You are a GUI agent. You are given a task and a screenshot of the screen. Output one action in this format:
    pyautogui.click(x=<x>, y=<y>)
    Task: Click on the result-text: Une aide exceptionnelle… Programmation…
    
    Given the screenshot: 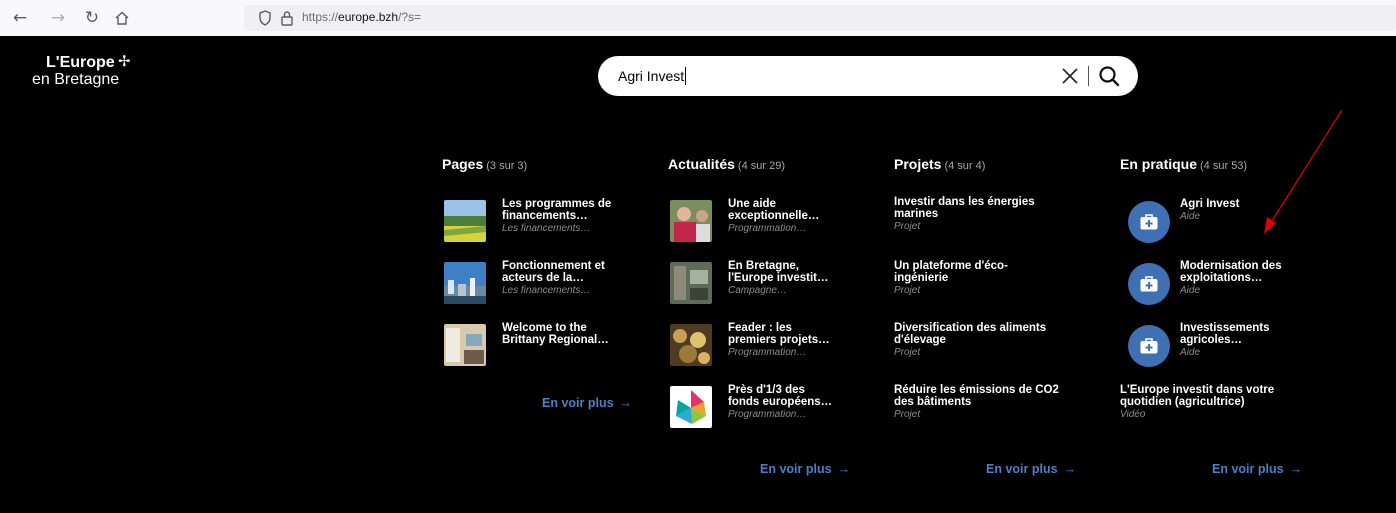 What is the action you would take?
    pyautogui.click(x=808, y=216)
    